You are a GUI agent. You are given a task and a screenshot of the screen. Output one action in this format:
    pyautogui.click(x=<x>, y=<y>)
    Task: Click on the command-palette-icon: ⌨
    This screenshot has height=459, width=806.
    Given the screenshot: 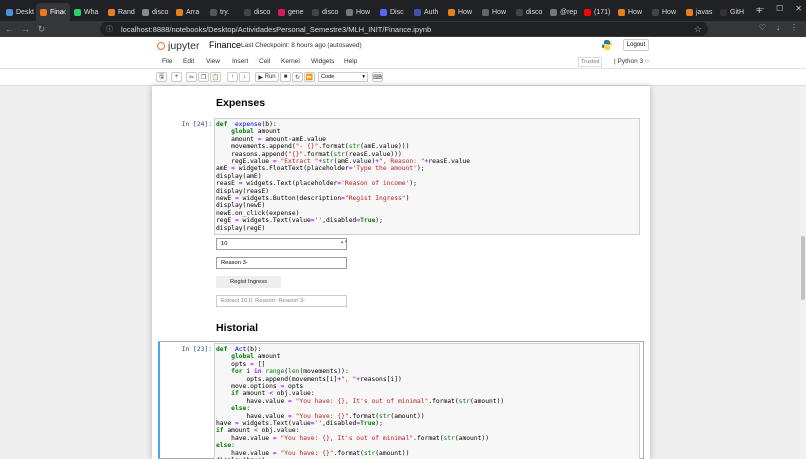 What is the action you would take?
    pyautogui.click(x=377, y=77)
    